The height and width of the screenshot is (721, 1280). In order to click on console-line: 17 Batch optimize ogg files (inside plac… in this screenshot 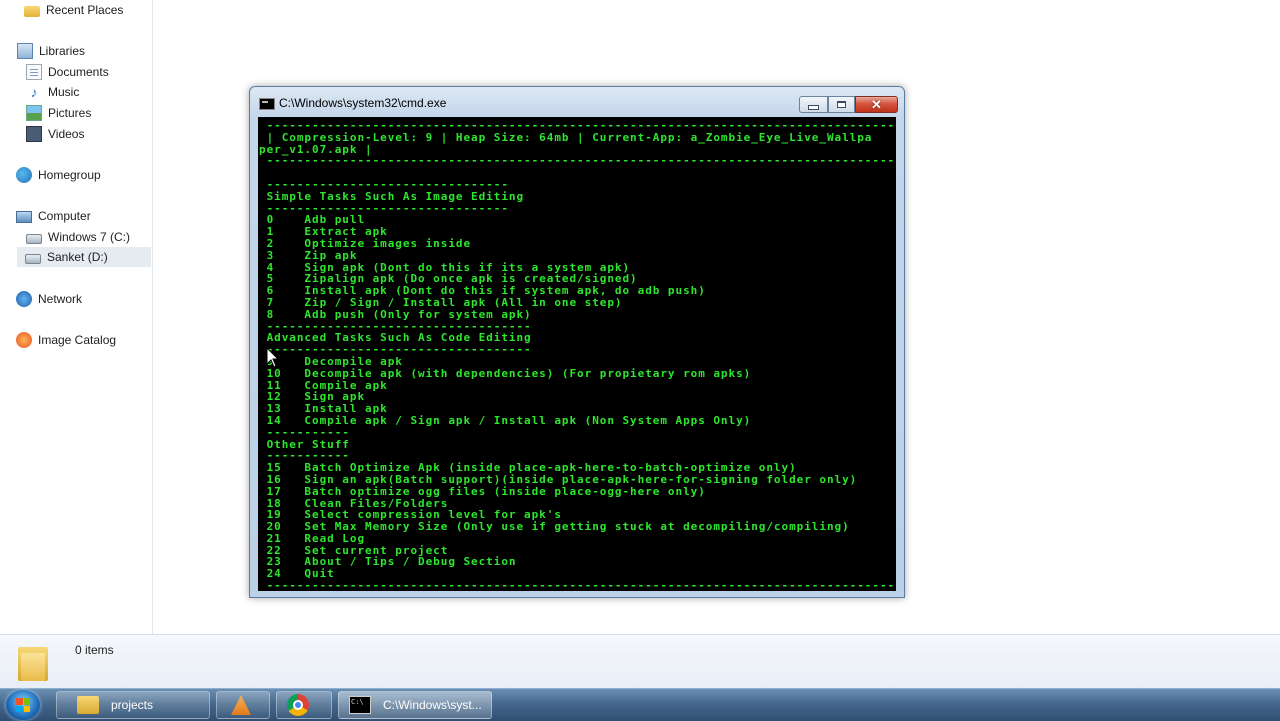, I will do `click(482, 491)`.